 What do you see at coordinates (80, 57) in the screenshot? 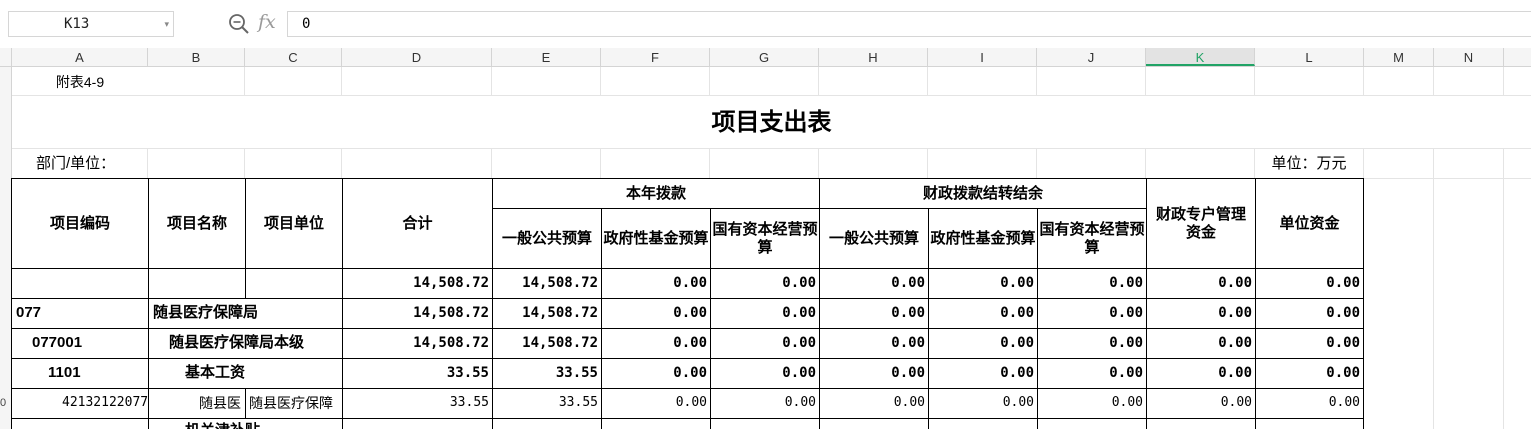
I see `column-header-a: A` at bounding box center [80, 57].